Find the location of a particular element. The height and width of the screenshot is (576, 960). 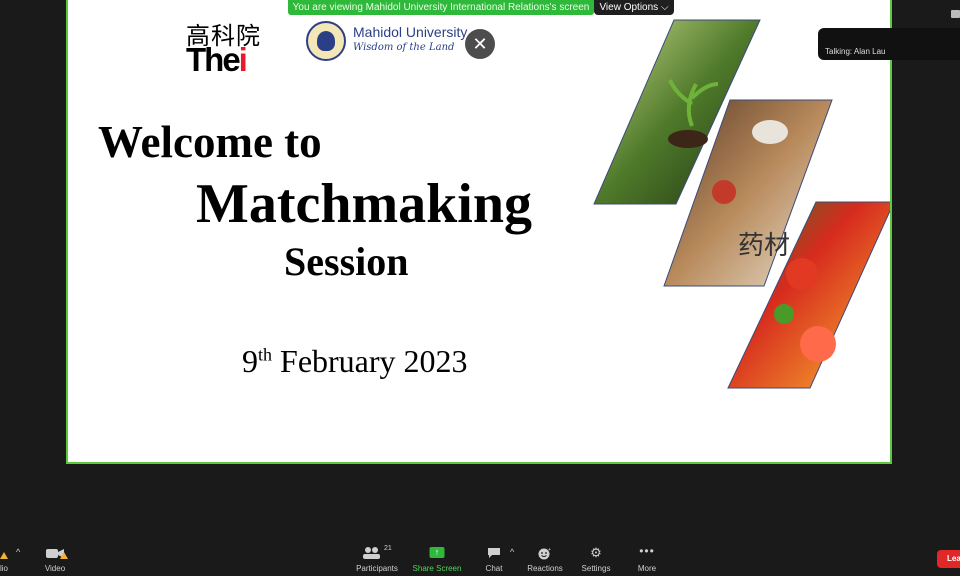

event-date: 9th February 2023 is located at coordinates (355, 361).